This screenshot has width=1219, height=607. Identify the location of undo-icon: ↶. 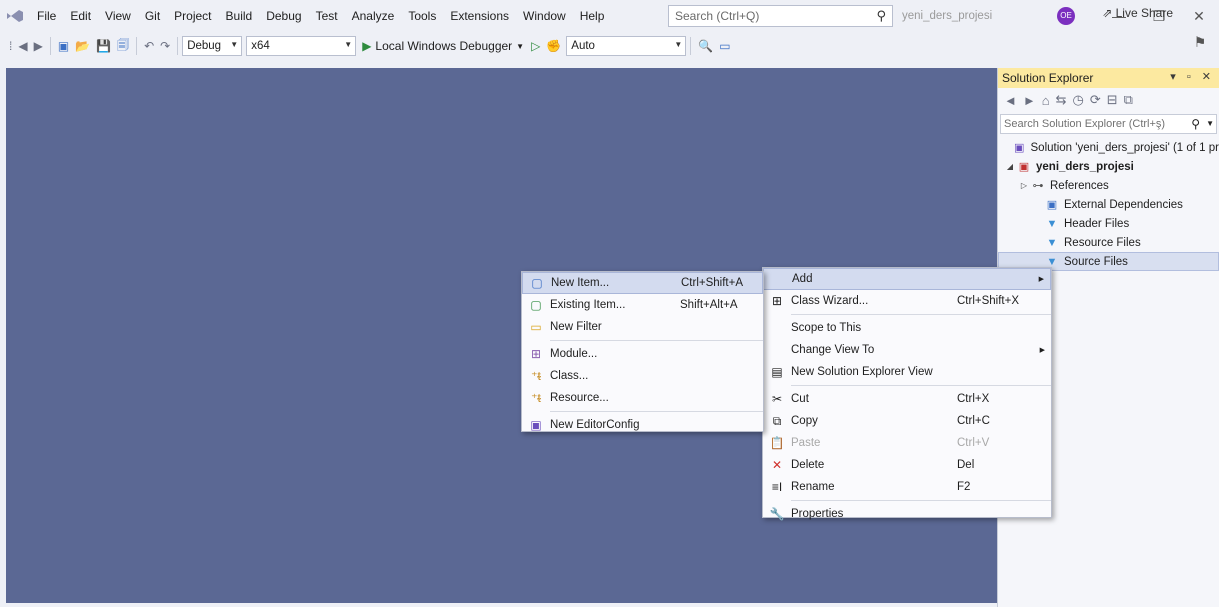
(149, 46).